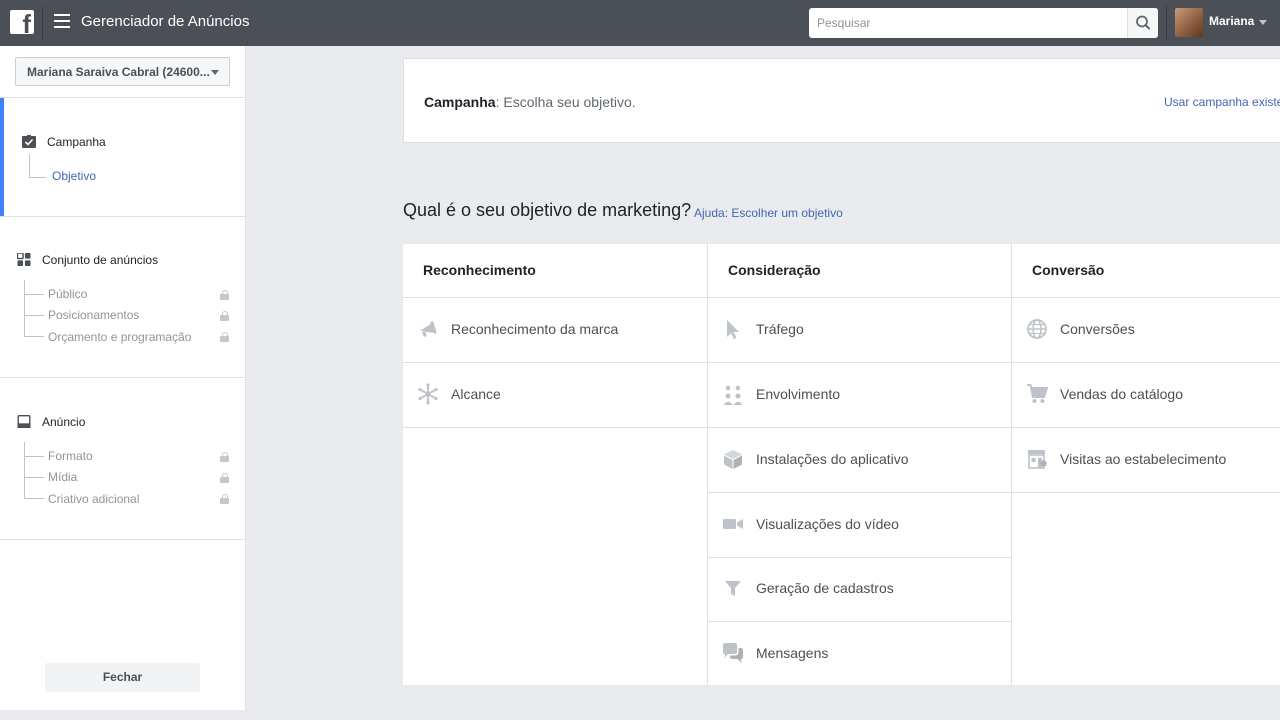 This screenshot has width=1280, height=720. What do you see at coordinates (535, 329) in the screenshot?
I see `objective-label: Reconhecimento da marca` at bounding box center [535, 329].